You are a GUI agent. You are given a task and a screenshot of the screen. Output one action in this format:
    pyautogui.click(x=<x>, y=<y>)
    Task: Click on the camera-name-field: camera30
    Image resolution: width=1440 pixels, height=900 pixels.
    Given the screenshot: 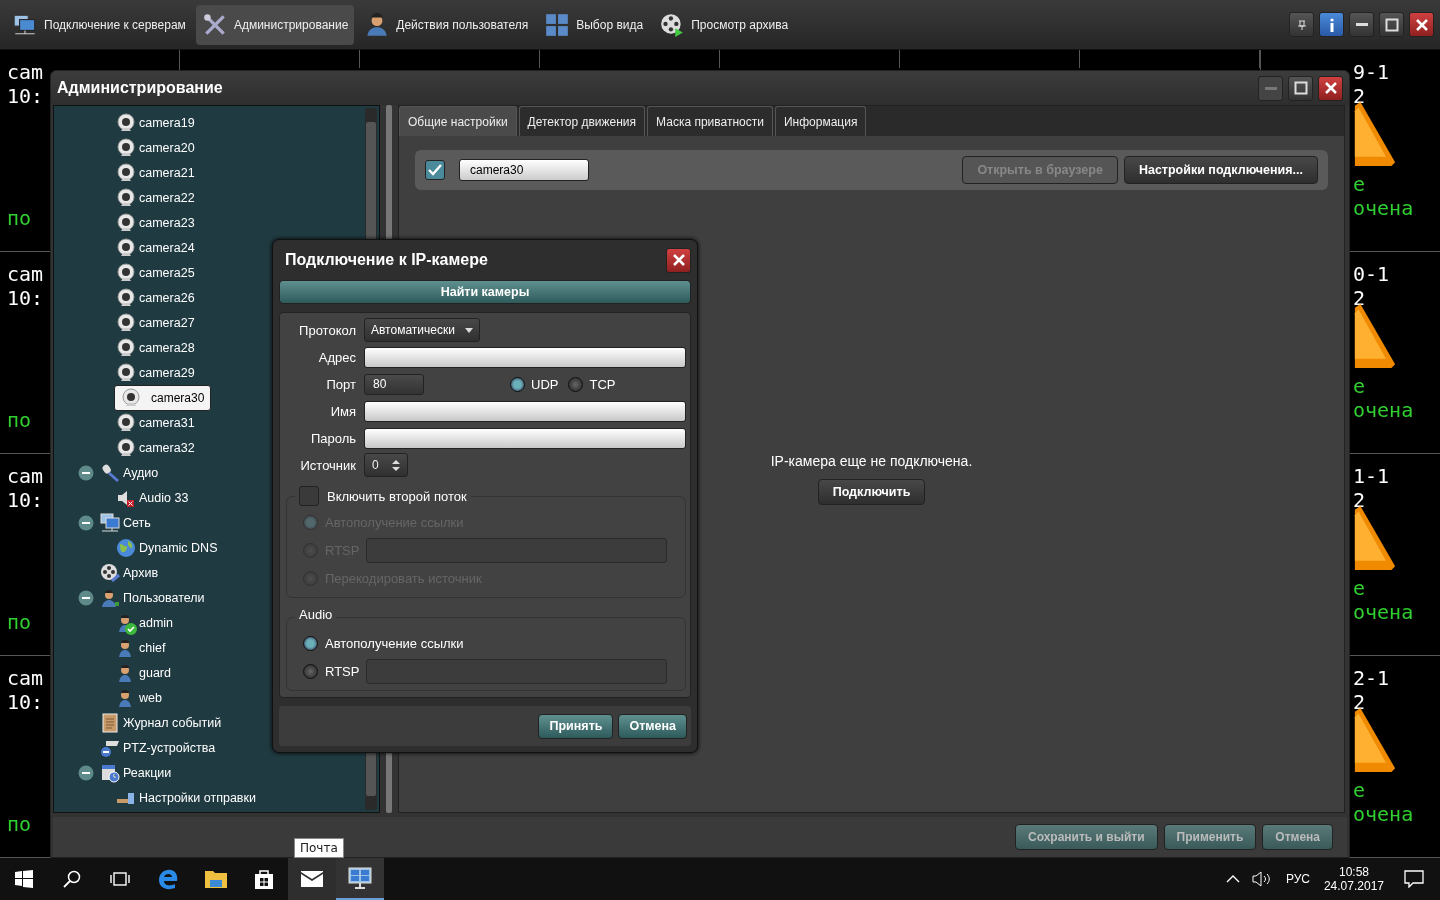 What is the action you would take?
    pyautogui.click(x=524, y=170)
    